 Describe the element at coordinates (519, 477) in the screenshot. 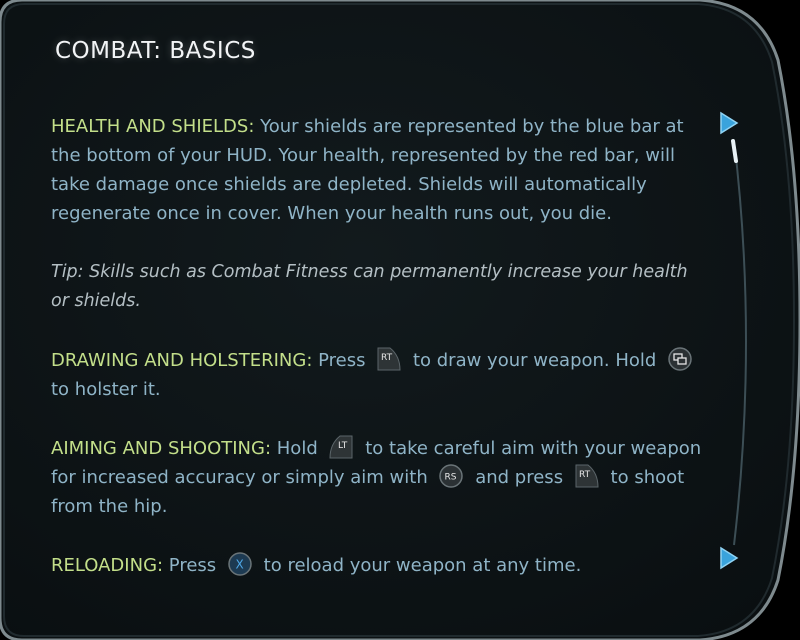

I see `aiming-text-3: and press` at that location.